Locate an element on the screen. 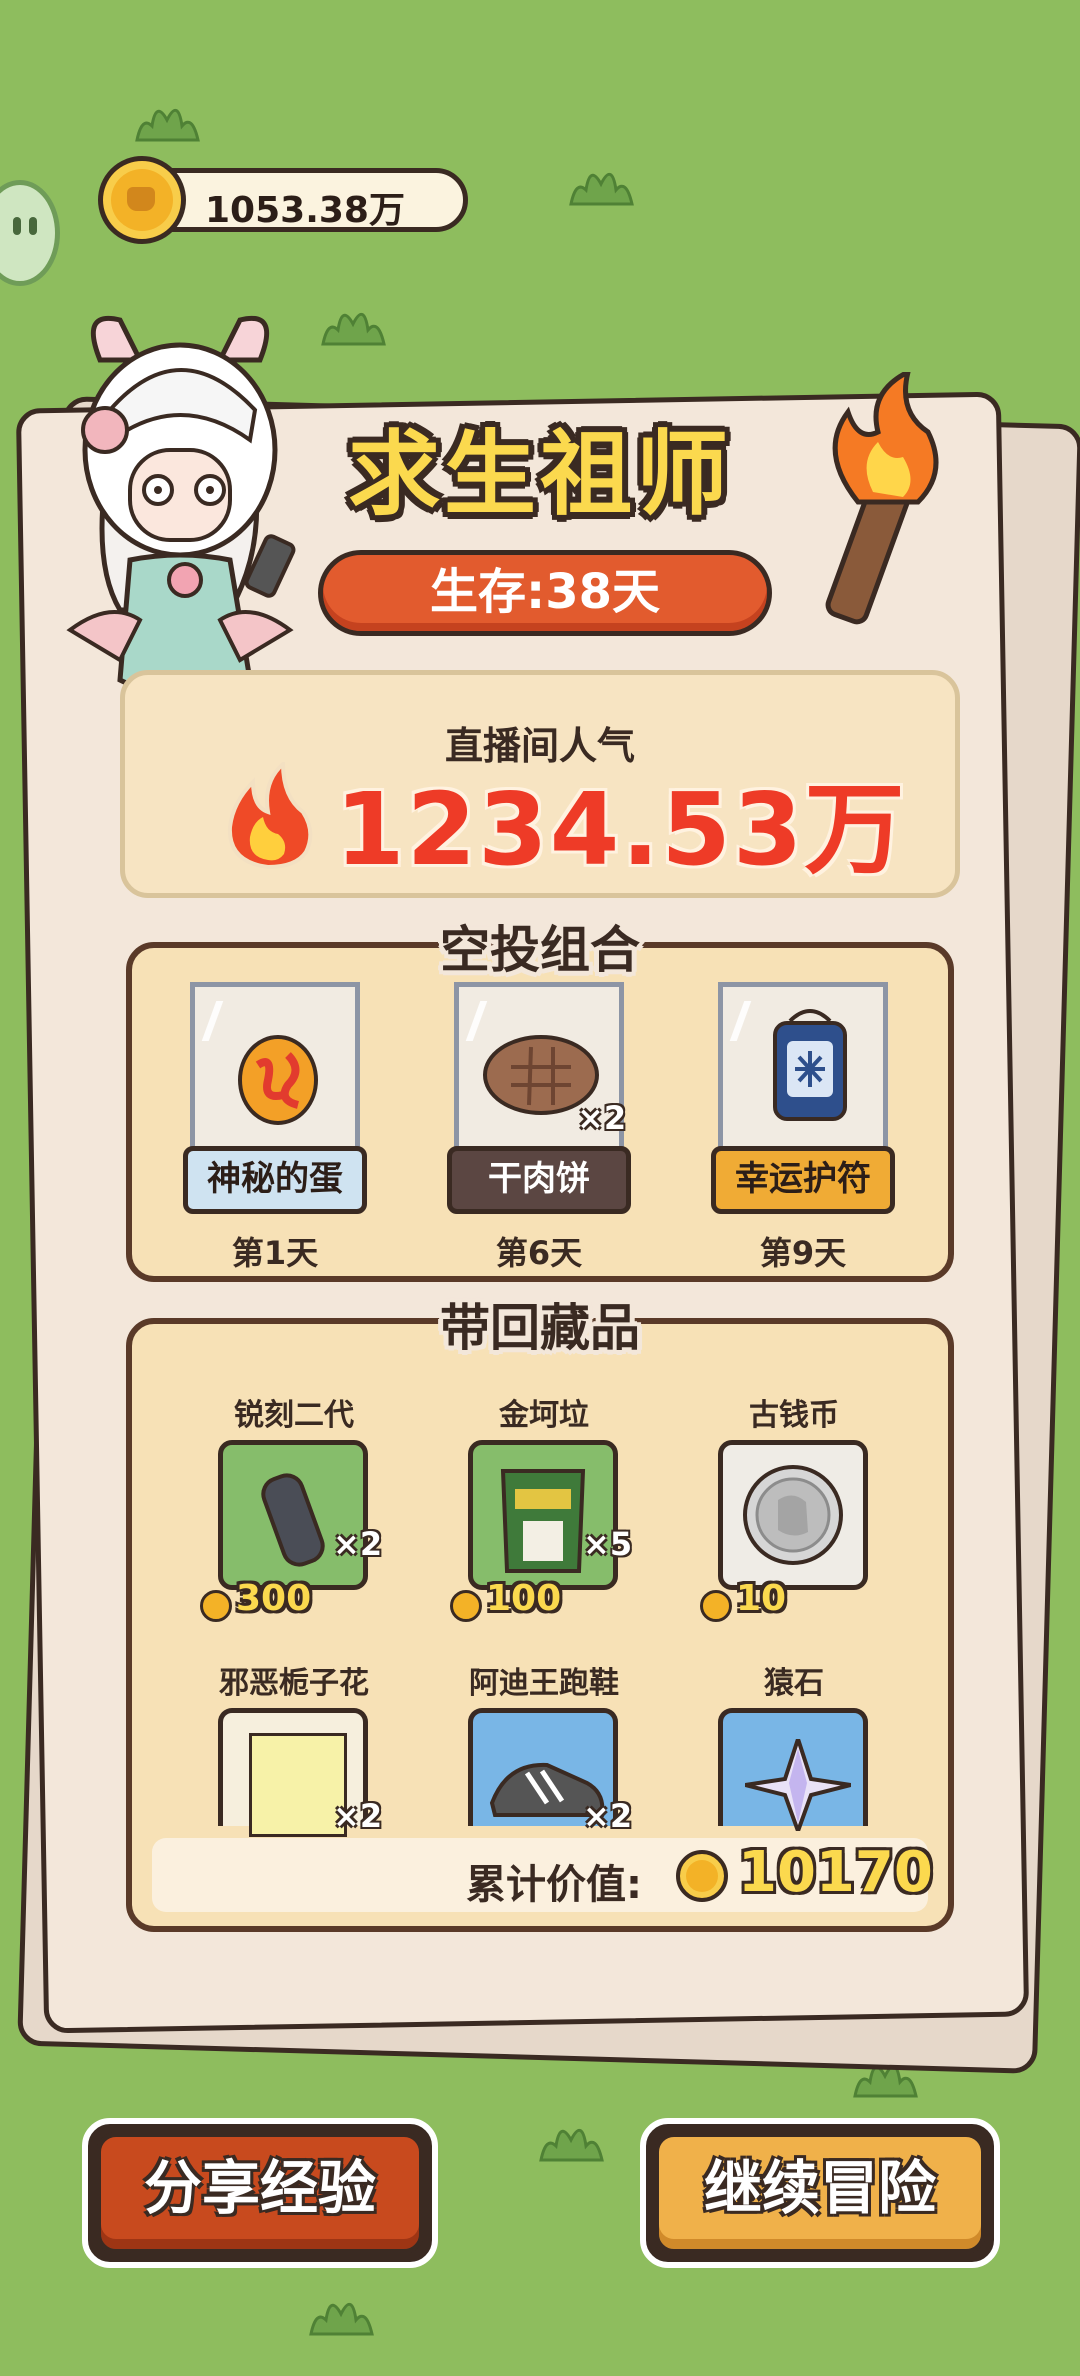 This screenshot has height=2376, width=1080. collection-item-card: ×5 is located at coordinates (550, 1515).